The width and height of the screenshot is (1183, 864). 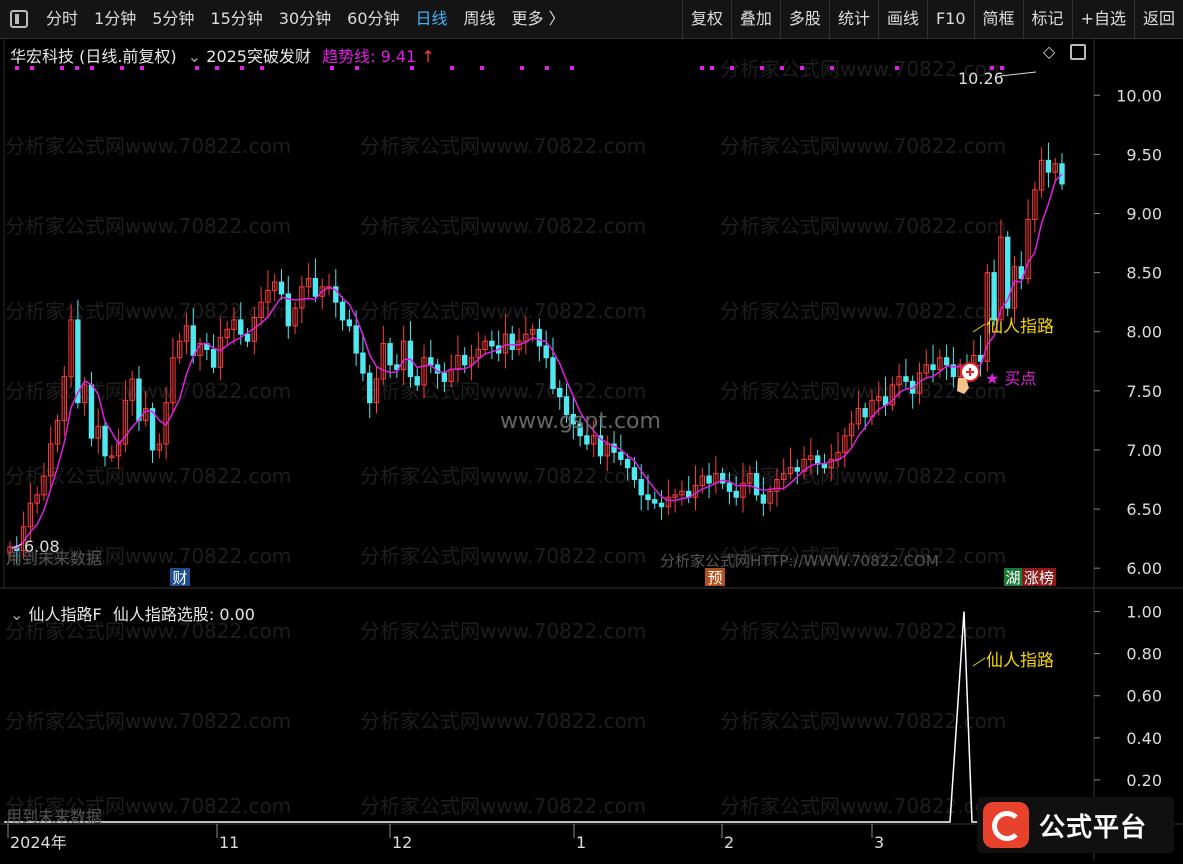 What do you see at coordinates (538, 19) in the screenshot?
I see `period-tab-8: 更多 〉` at bounding box center [538, 19].